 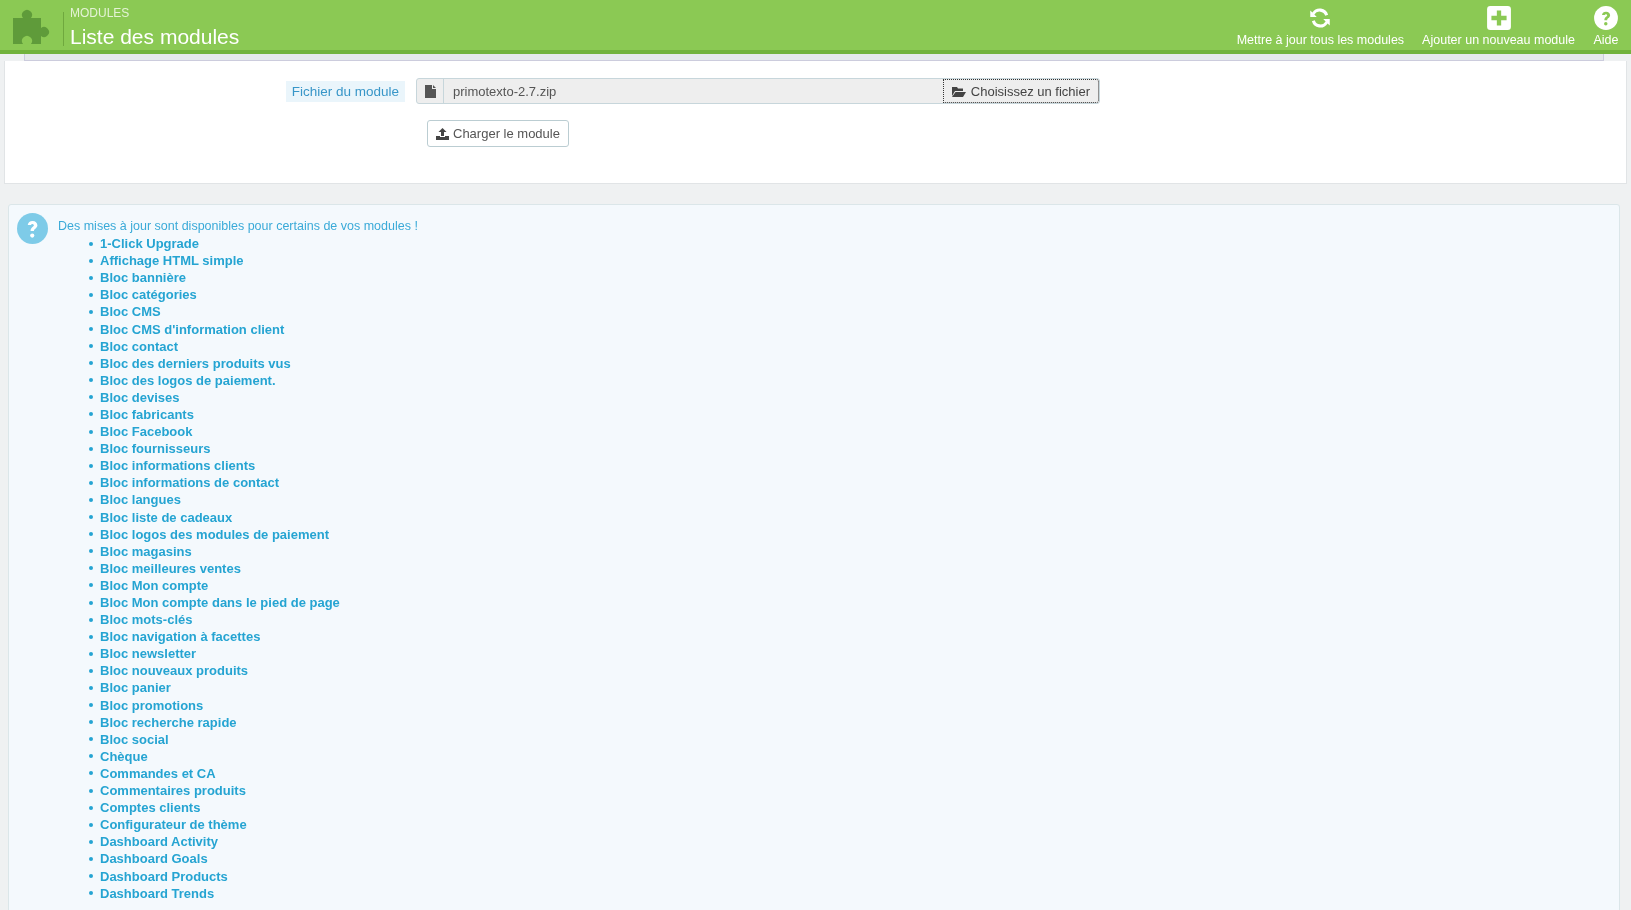 I want to click on module-link: Bloc meilleures ventes, so click(x=170, y=568).